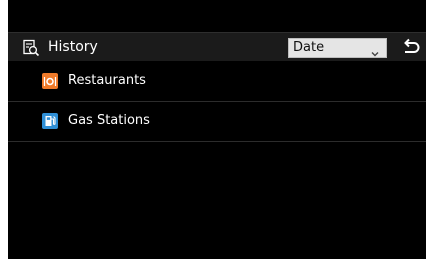 The image size is (426, 259). What do you see at coordinates (31, 48) in the screenshot?
I see `history-search-icon` at bounding box center [31, 48].